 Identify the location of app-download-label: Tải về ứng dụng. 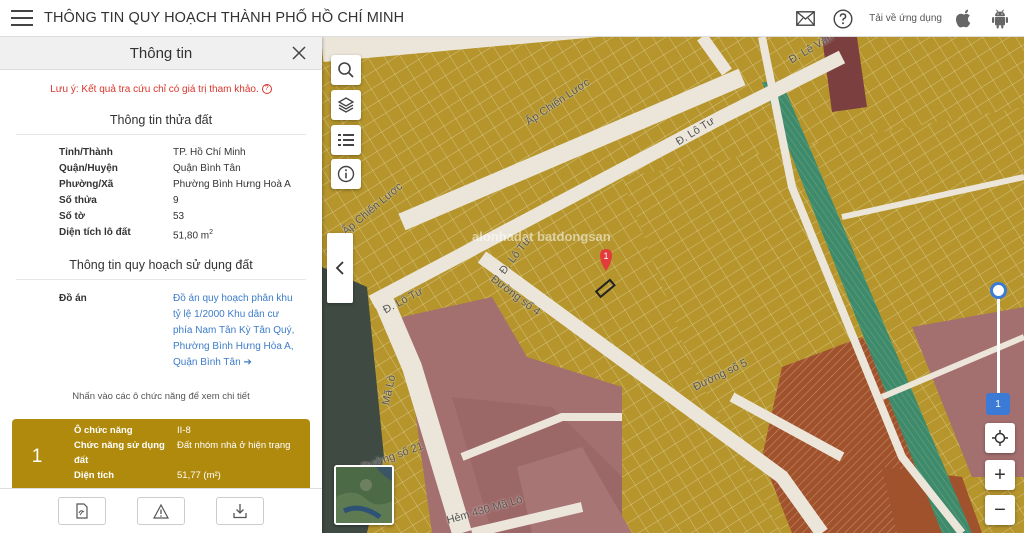
(905, 18).